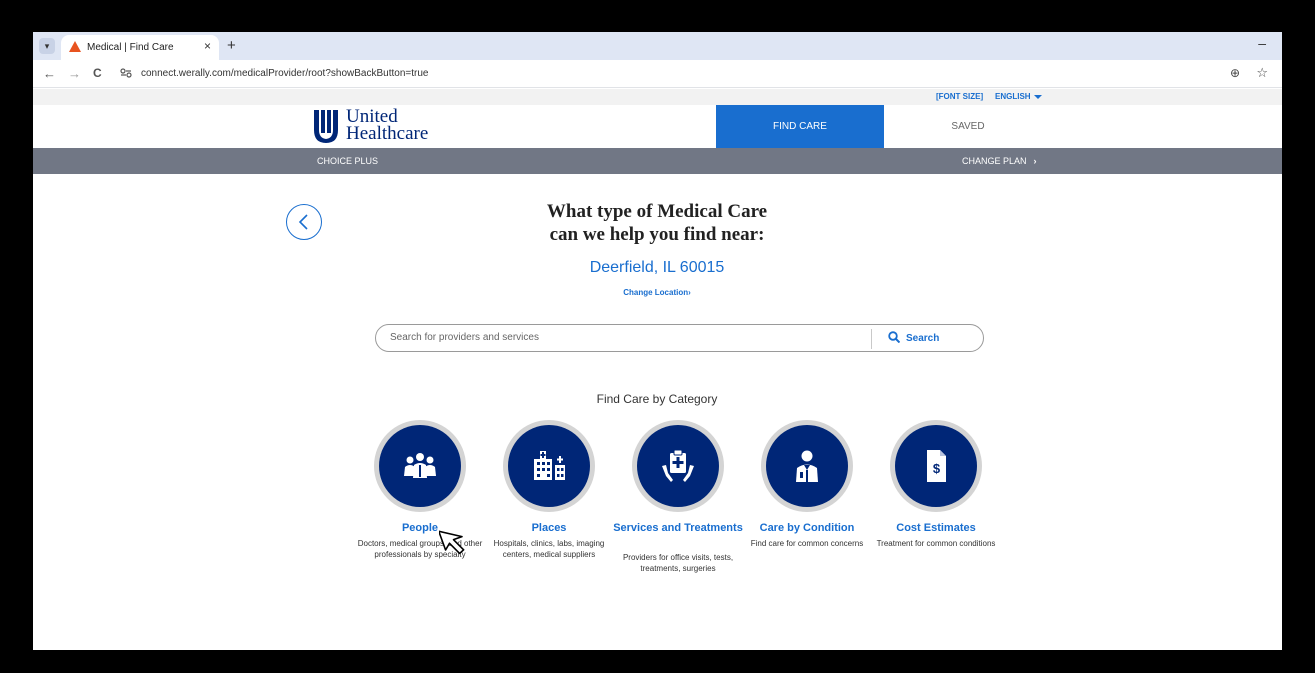 The image size is (1315, 673). I want to click on category-circle: $, so click(936, 466).